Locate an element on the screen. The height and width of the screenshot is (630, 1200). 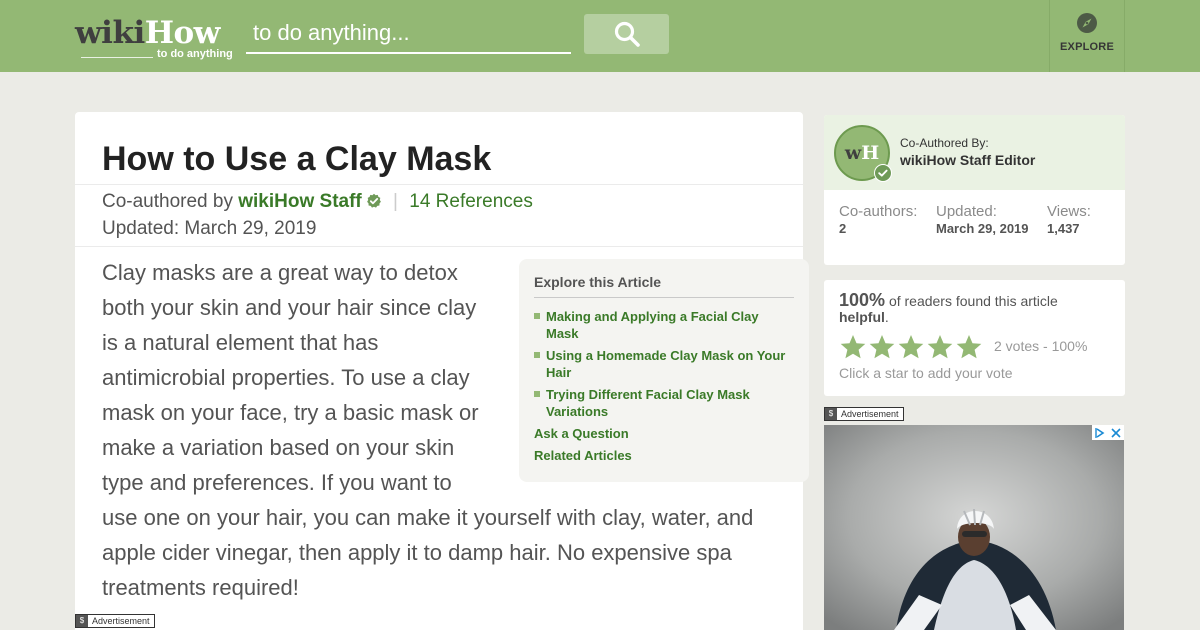
explore-label: EXPLORE is located at coordinates (1087, 47).